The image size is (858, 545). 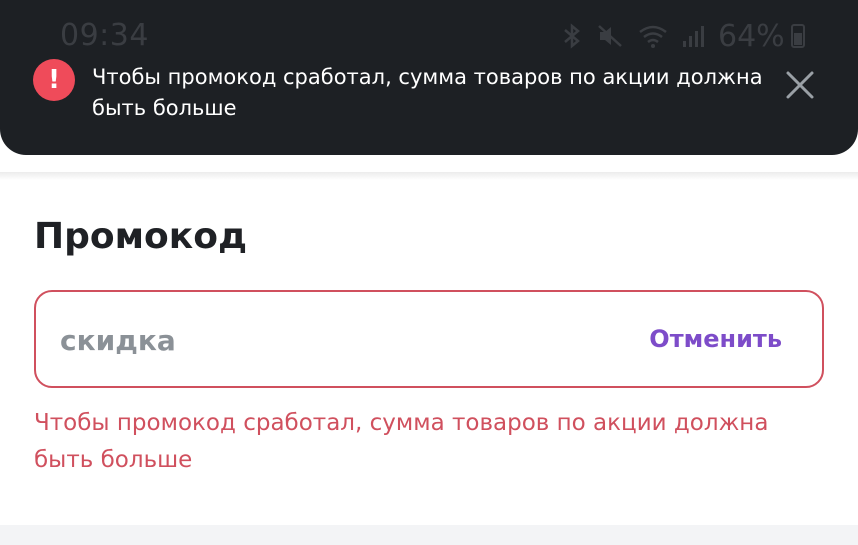 I want to click on close-toast-button, so click(x=800, y=85).